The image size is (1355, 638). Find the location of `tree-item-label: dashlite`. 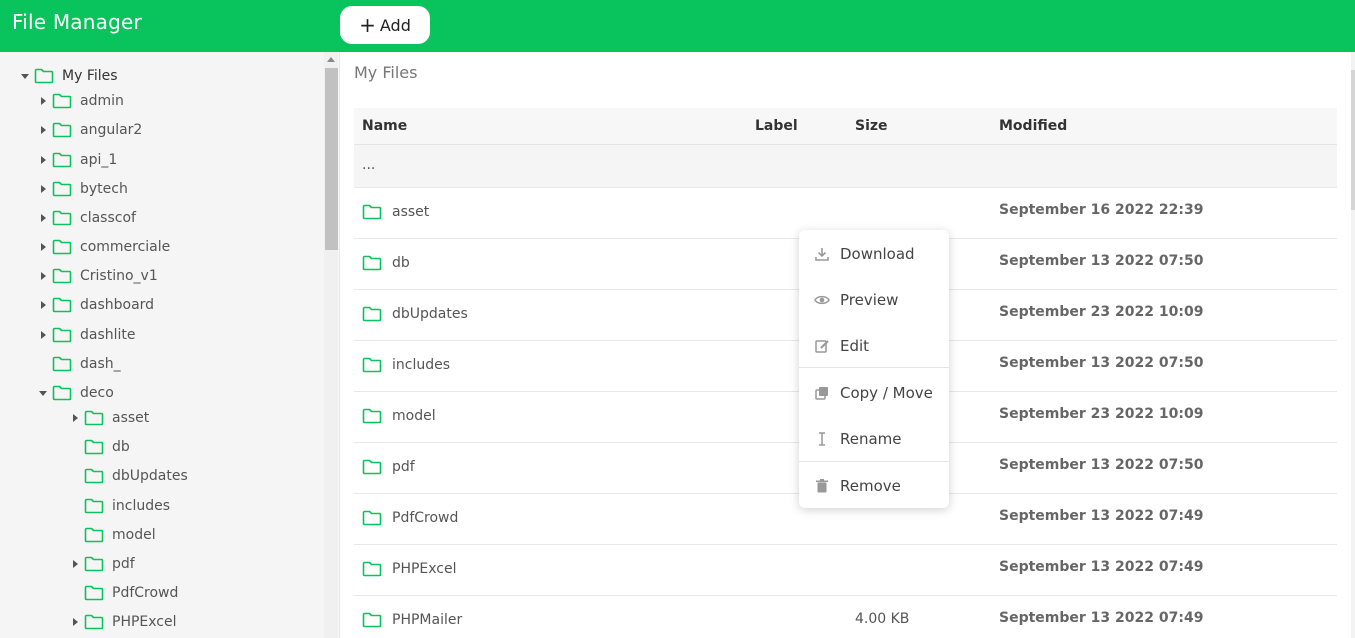

tree-item-label: dashlite is located at coordinates (108, 335).